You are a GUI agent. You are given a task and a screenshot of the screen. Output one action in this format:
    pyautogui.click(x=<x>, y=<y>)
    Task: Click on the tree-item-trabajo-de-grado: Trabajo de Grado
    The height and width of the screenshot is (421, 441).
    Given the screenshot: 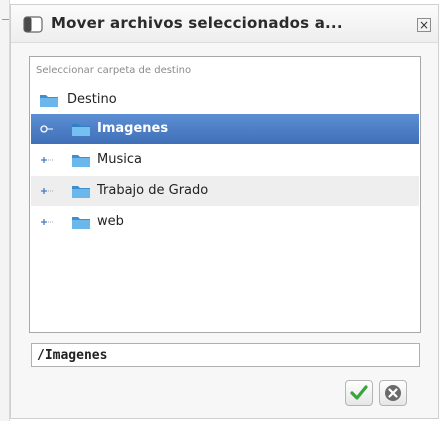 What is the action you would take?
    pyautogui.click(x=225, y=191)
    